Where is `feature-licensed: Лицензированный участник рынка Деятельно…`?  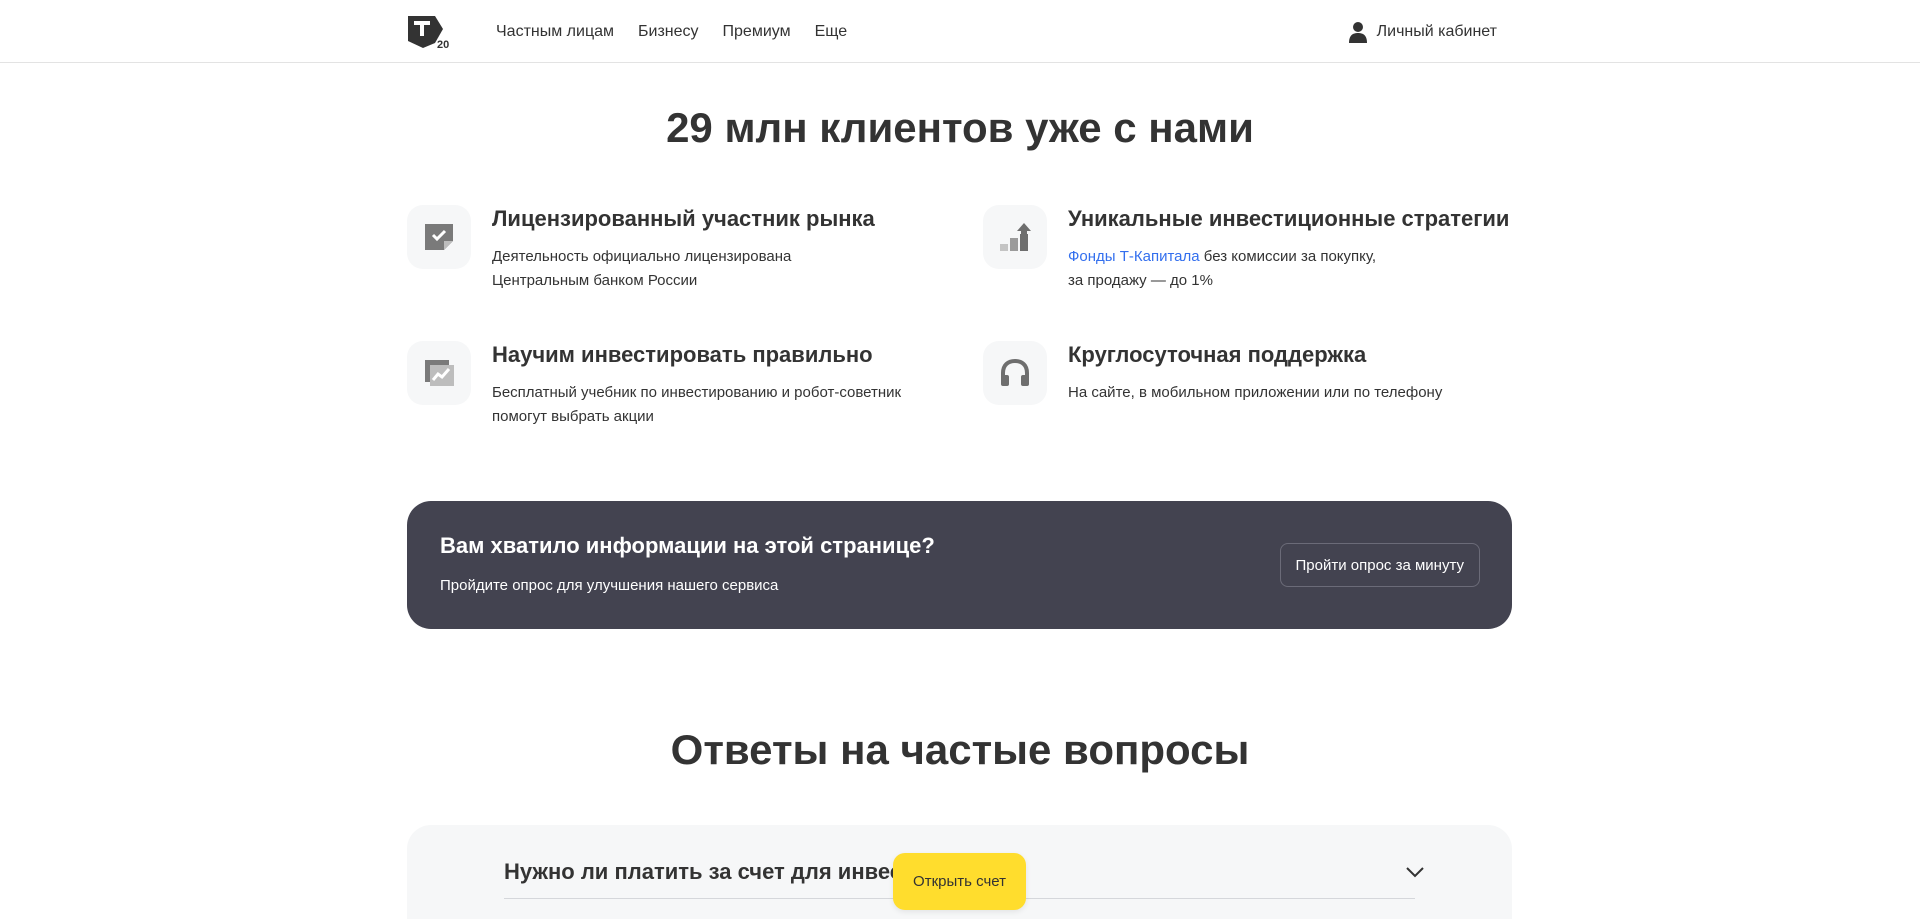
feature-licensed: Лицензированный участник рынка Деятельно… is located at coordinates (677, 260).